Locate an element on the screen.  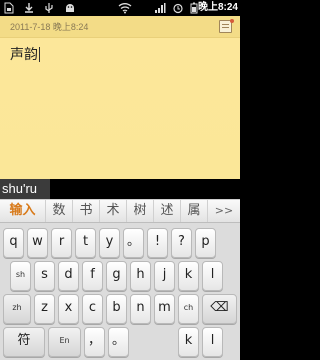
key-period: 。 is located at coordinates (133, 243).